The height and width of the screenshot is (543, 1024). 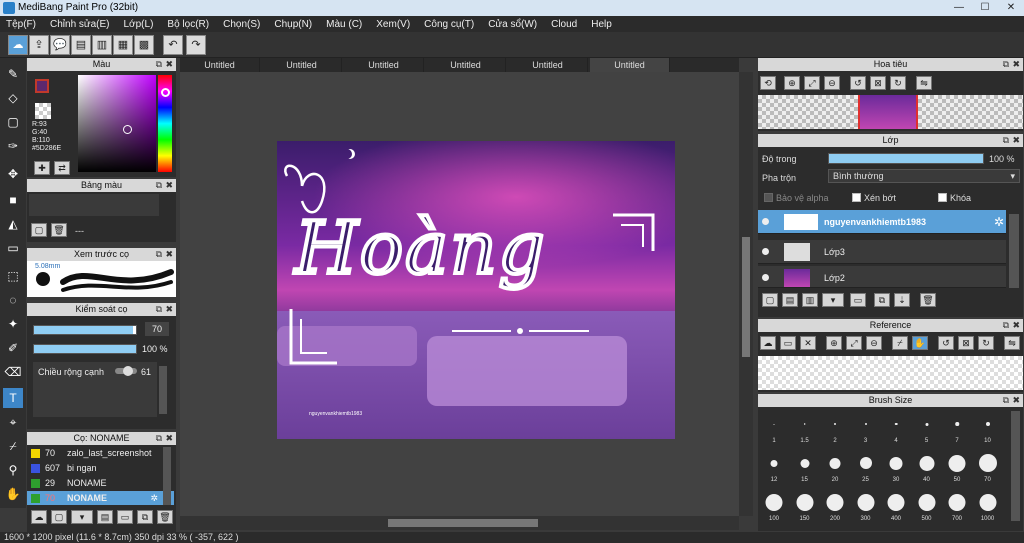 I want to click on upload-icon: ⇪, so click(x=39, y=45).